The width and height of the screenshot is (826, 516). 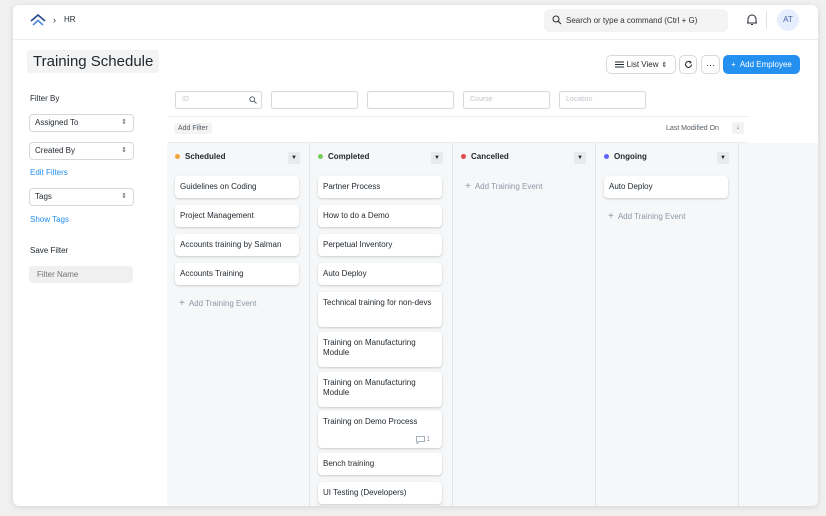 I want to click on kanban-column-cancelled: Cancelled ▼ + Add Training Event, so click(x=524, y=324).